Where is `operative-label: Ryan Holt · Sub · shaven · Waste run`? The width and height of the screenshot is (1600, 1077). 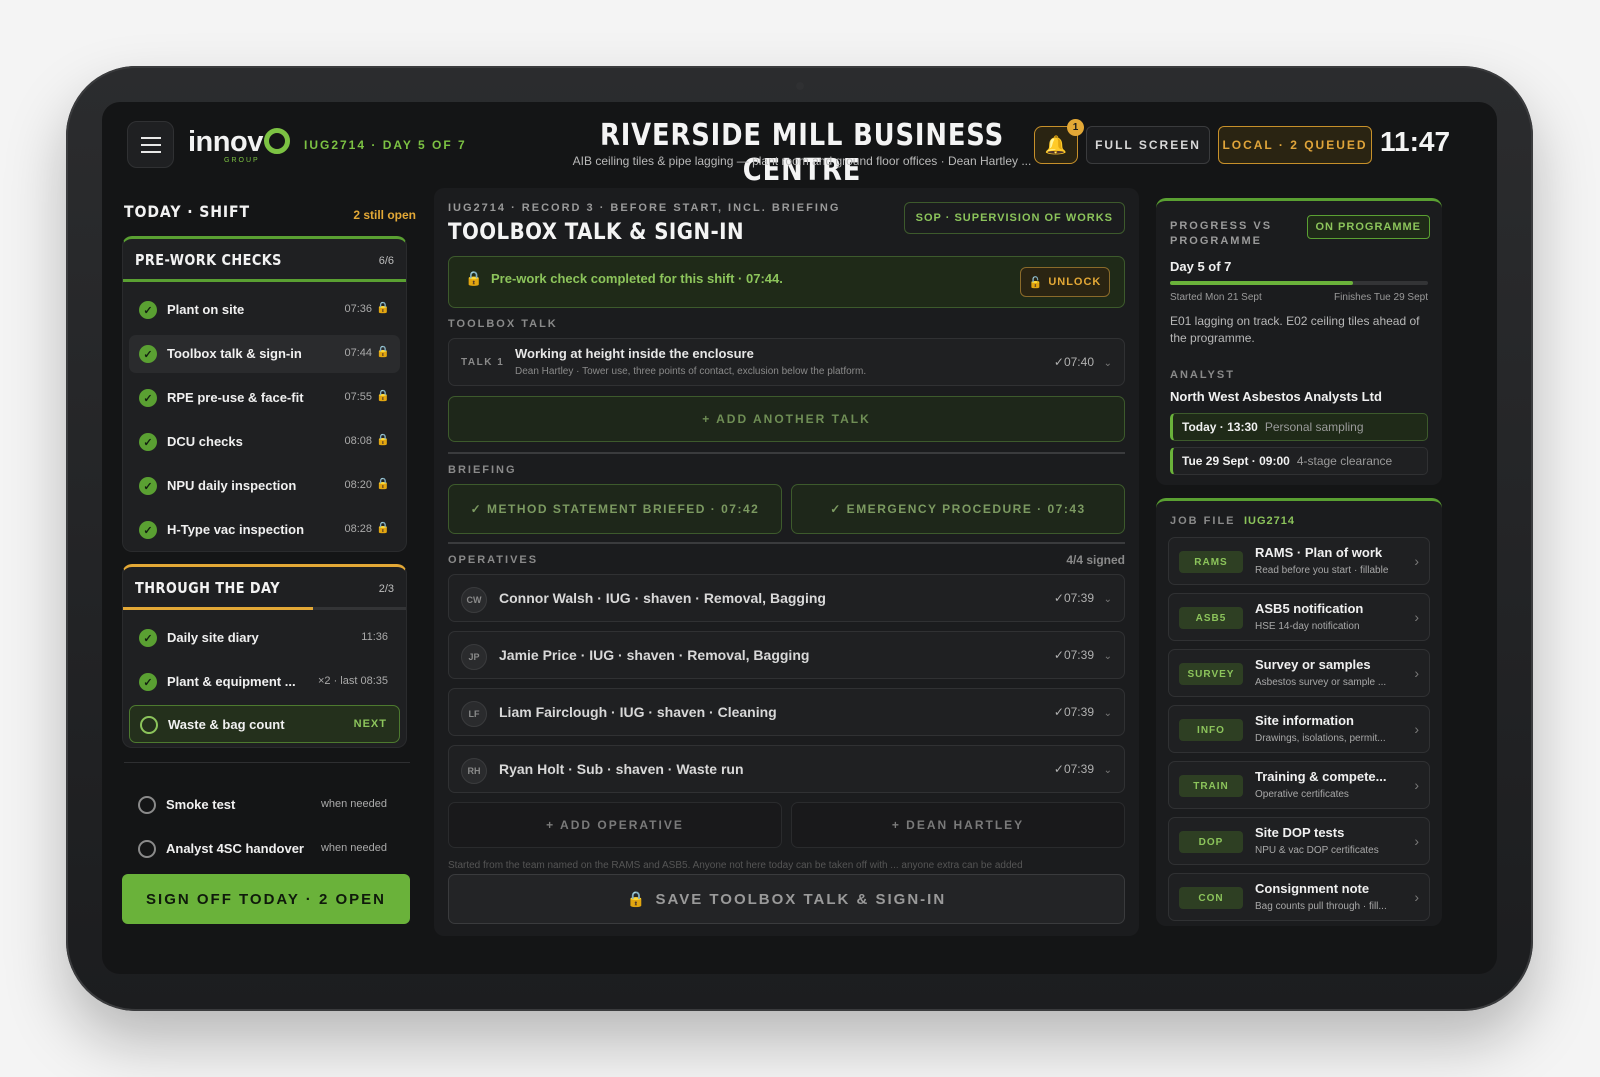 operative-label: Ryan Holt · Sub · shaven · Waste run is located at coordinates (621, 769).